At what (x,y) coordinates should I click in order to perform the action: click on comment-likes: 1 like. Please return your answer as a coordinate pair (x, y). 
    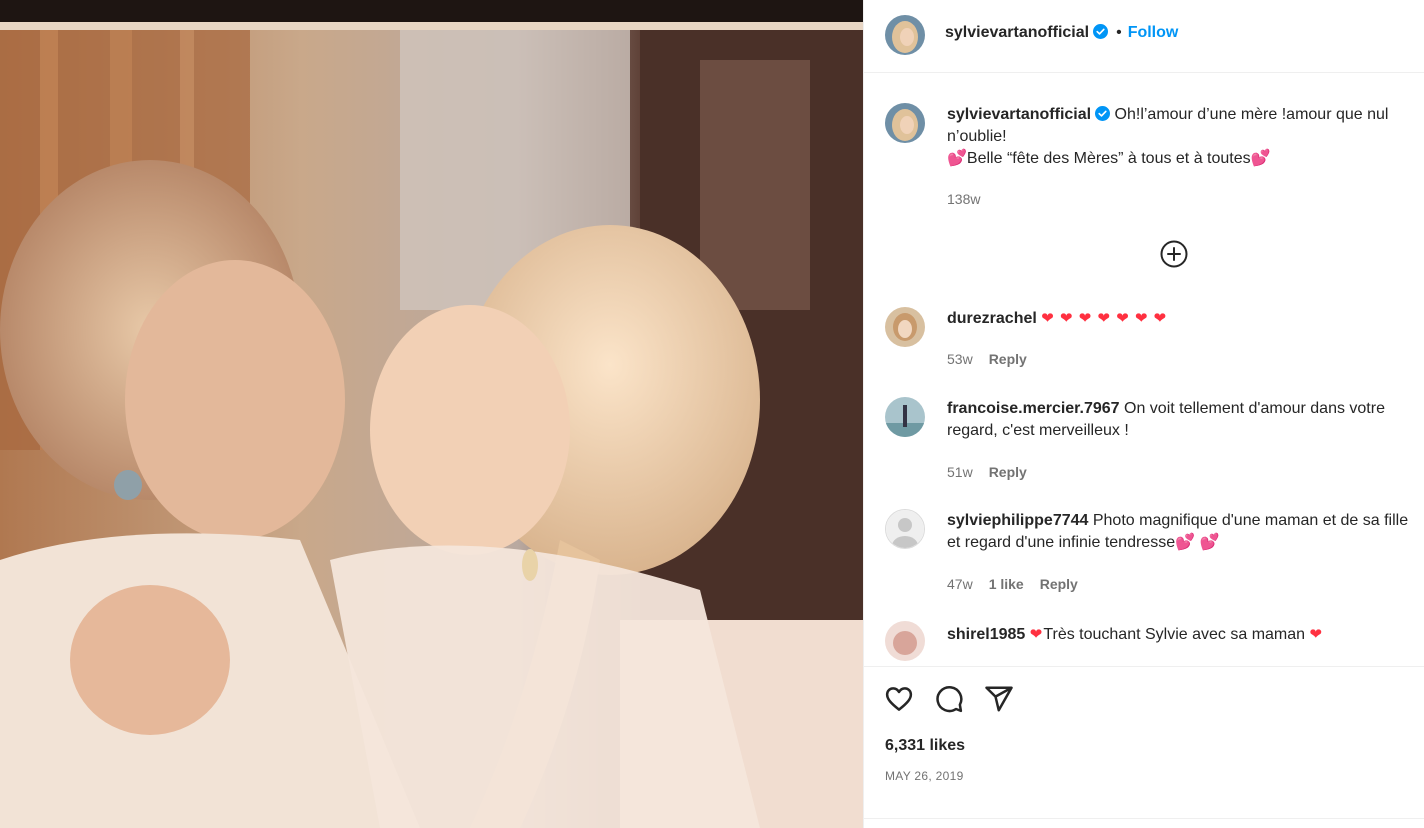
    Looking at the image, I should click on (1006, 584).